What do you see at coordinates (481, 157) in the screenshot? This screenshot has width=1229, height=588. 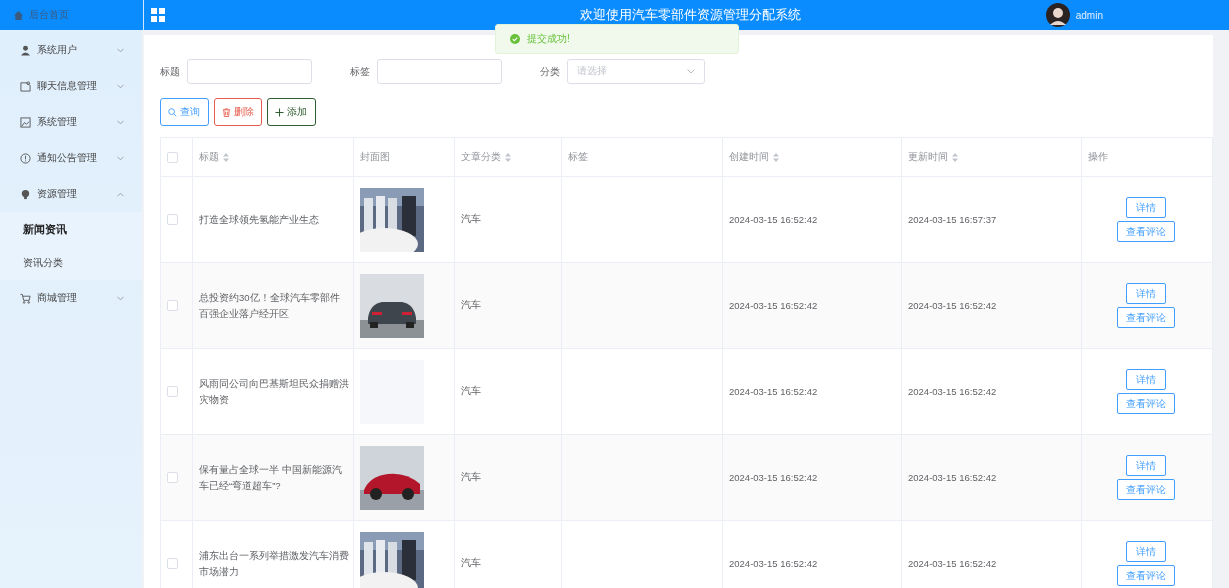 I see `column-header: 文章分类` at bounding box center [481, 157].